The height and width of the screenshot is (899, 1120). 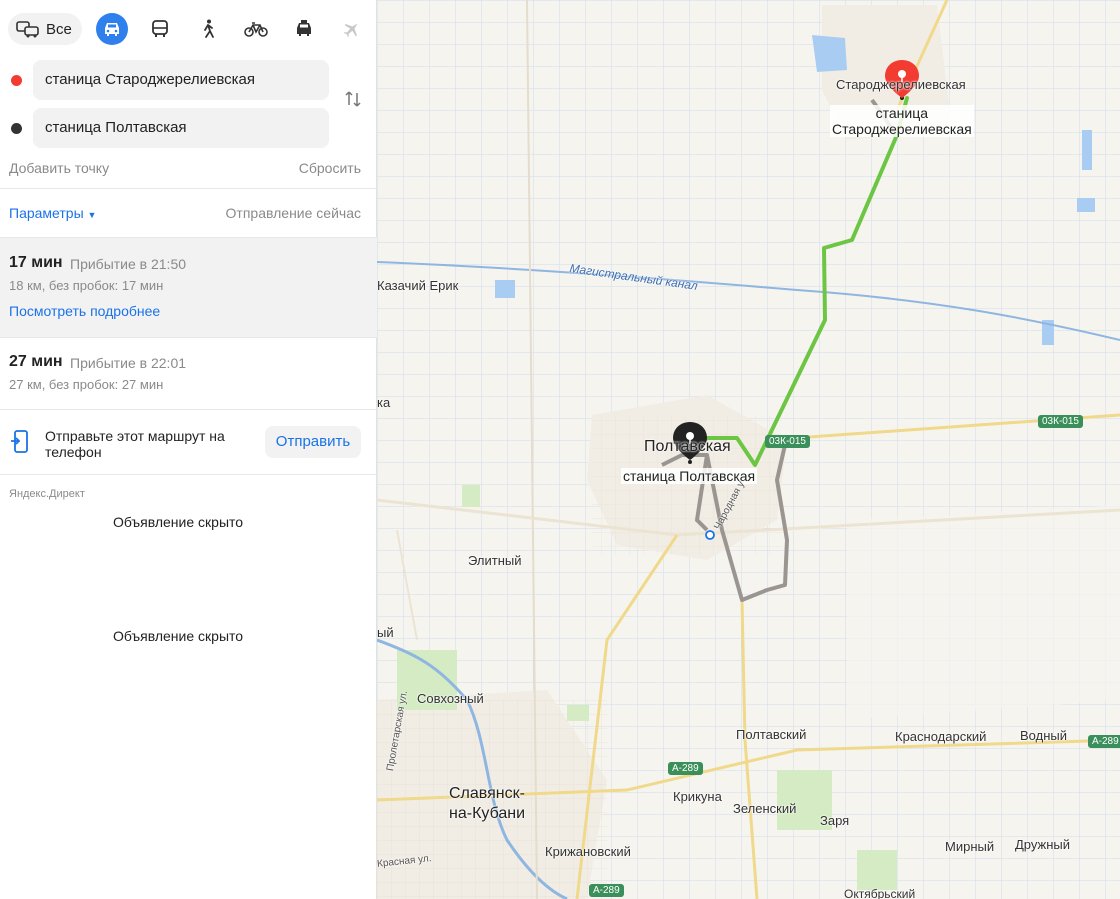 What do you see at coordinates (135, 444) in the screenshot?
I see `send-route-text: Отправьте этот маршрут на телефон` at bounding box center [135, 444].